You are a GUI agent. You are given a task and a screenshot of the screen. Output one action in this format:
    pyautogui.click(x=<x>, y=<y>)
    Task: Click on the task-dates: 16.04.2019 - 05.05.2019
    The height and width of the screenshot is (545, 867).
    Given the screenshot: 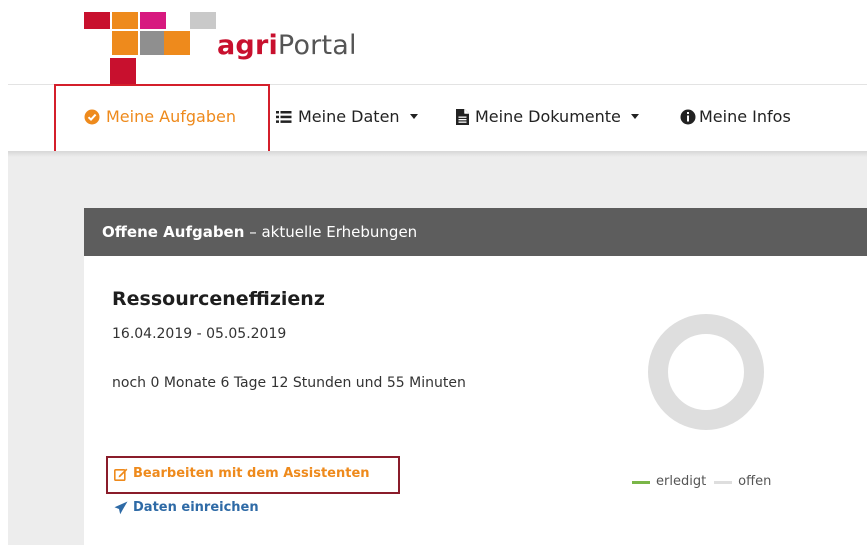 What is the action you would take?
    pyautogui.click(x=199, y=334)
    